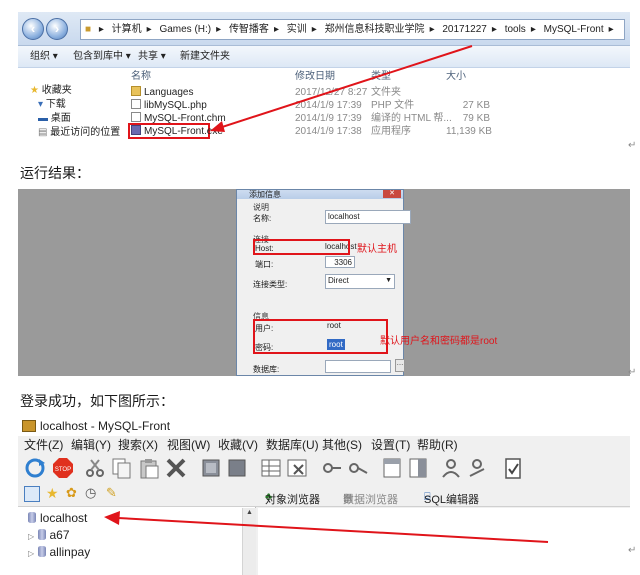  Describe the element at coordinates (261, 207) in the screenshot. I see `section-description: 说明` at that location.